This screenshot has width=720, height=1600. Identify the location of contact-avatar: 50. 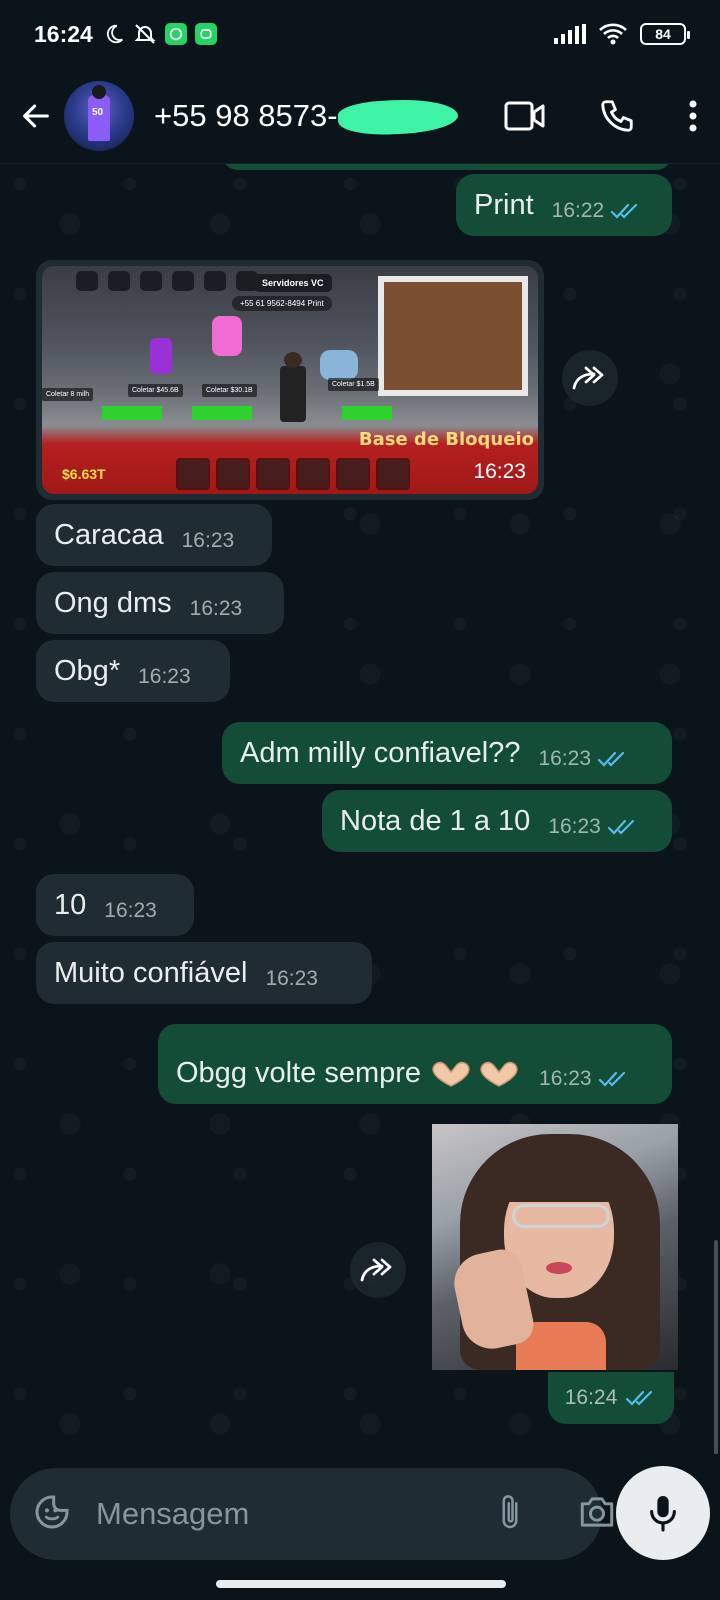
(99, 115).